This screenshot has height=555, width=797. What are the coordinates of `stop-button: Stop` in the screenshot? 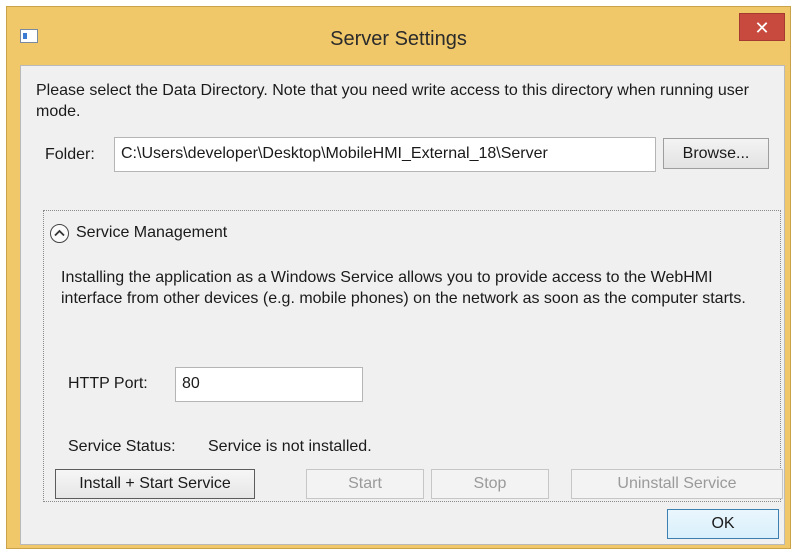 It's located at (490, 484).